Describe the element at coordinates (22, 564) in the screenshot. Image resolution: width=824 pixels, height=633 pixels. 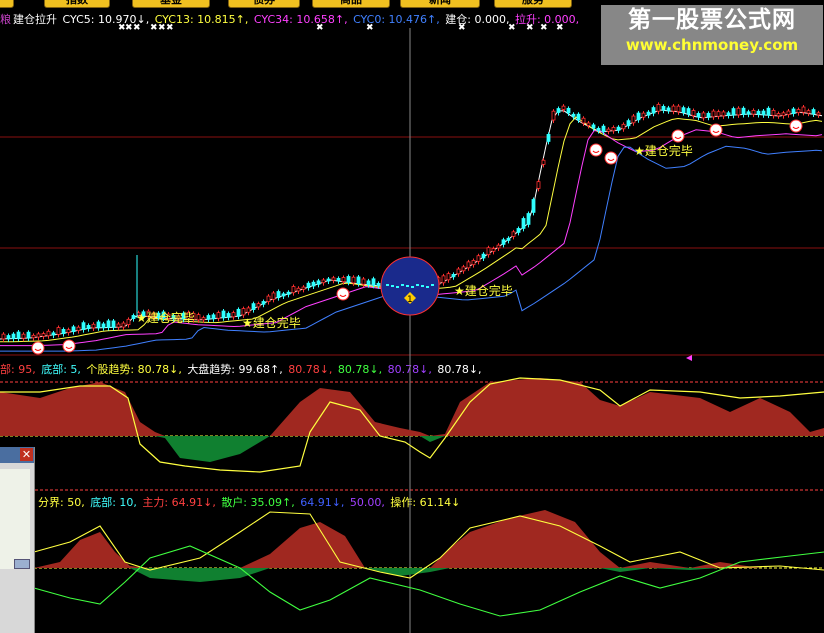
I see `mini-window-slider` at that location.